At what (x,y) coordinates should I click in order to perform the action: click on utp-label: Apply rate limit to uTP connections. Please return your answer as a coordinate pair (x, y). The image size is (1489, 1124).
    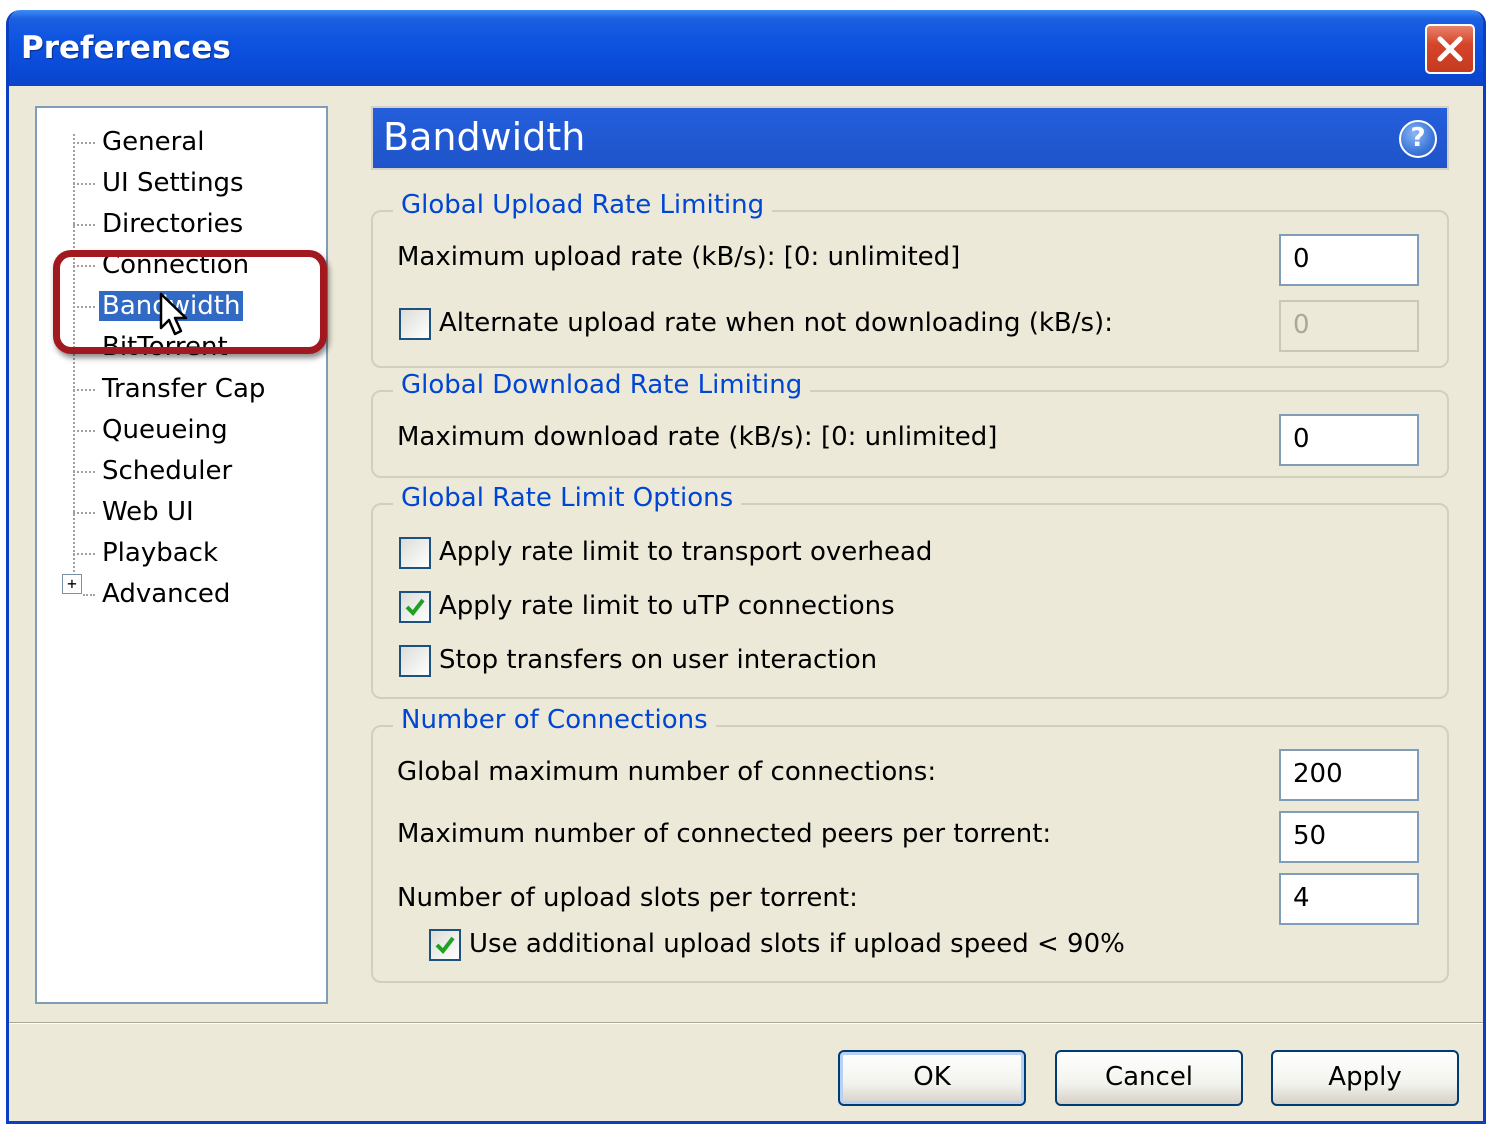
    Looking at the image, I should click on (667, 606).